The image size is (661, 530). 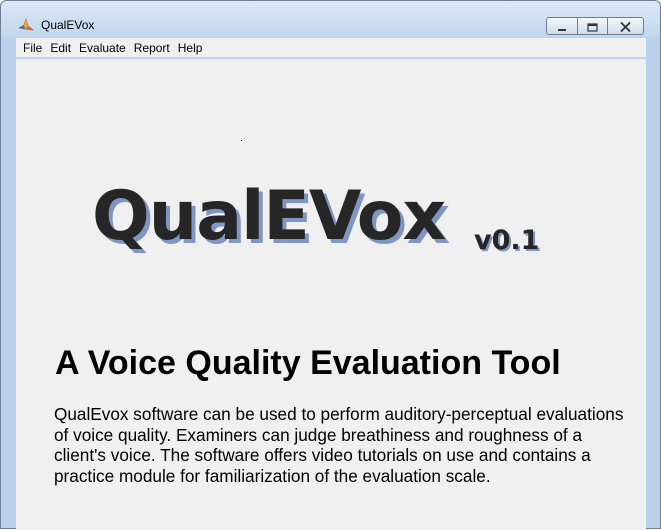 What do you see at coordinates (190, 48) in the screenshot?
I see `menu-help: Help` at bounding box center [190, 48].